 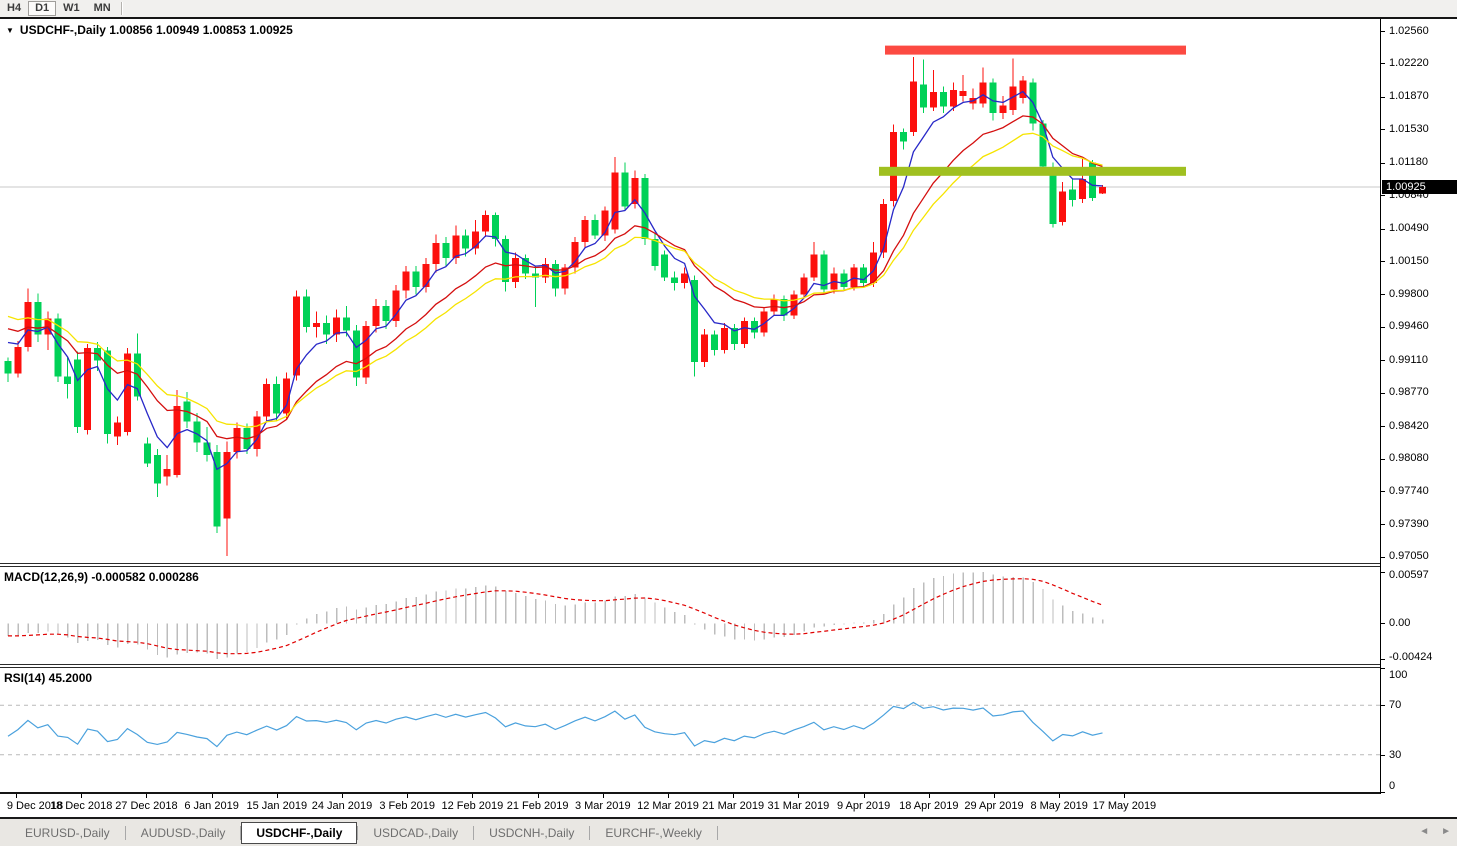 I want to click on rsi-axis-label: 30, so click(x=1395, y=754).